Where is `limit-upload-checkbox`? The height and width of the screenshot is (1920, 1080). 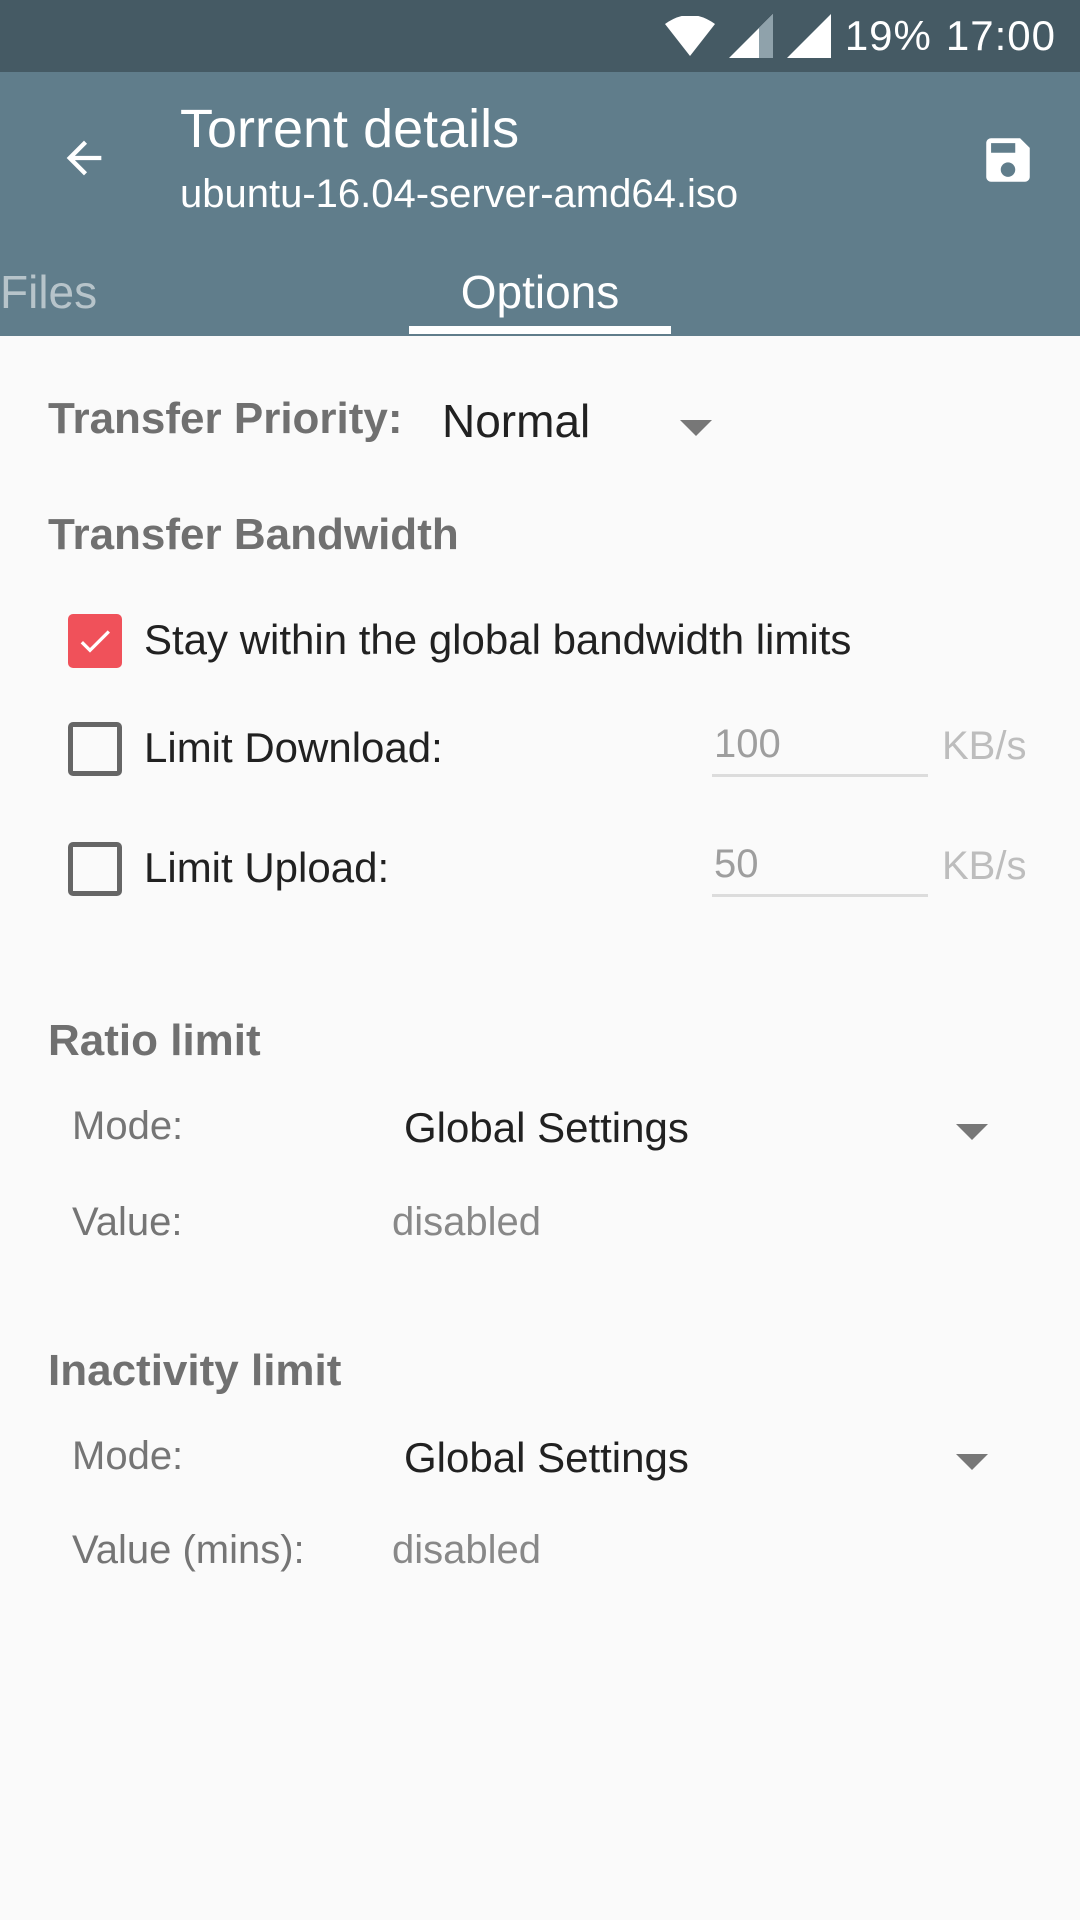 limit-upload-checkbox is located at coordinates (95, 869).